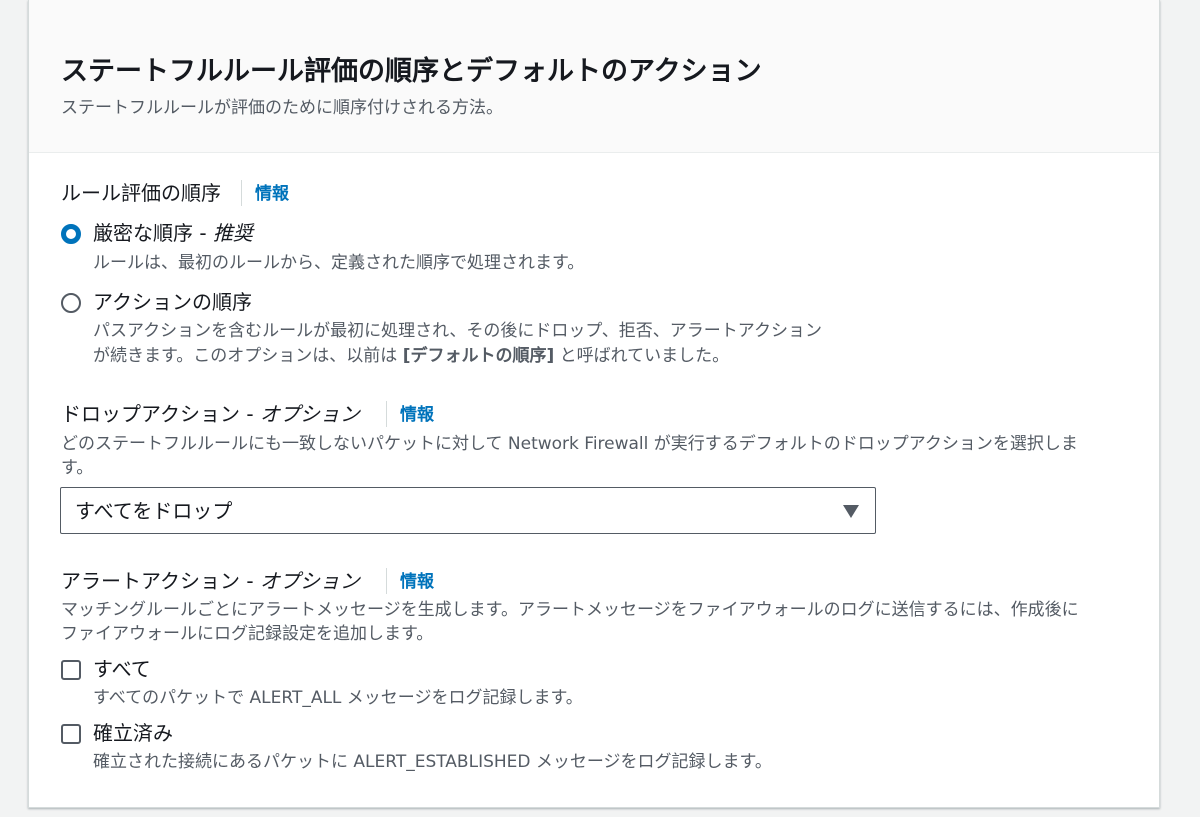 This screenshot has height=817, width=1200. What do you see at coordinates (338, 698) in the screenshot?
I see `alert-all-description: すべてのパケットで ALERT_ALL メッセージをログ記録します。` at bounding box center [338, 698].